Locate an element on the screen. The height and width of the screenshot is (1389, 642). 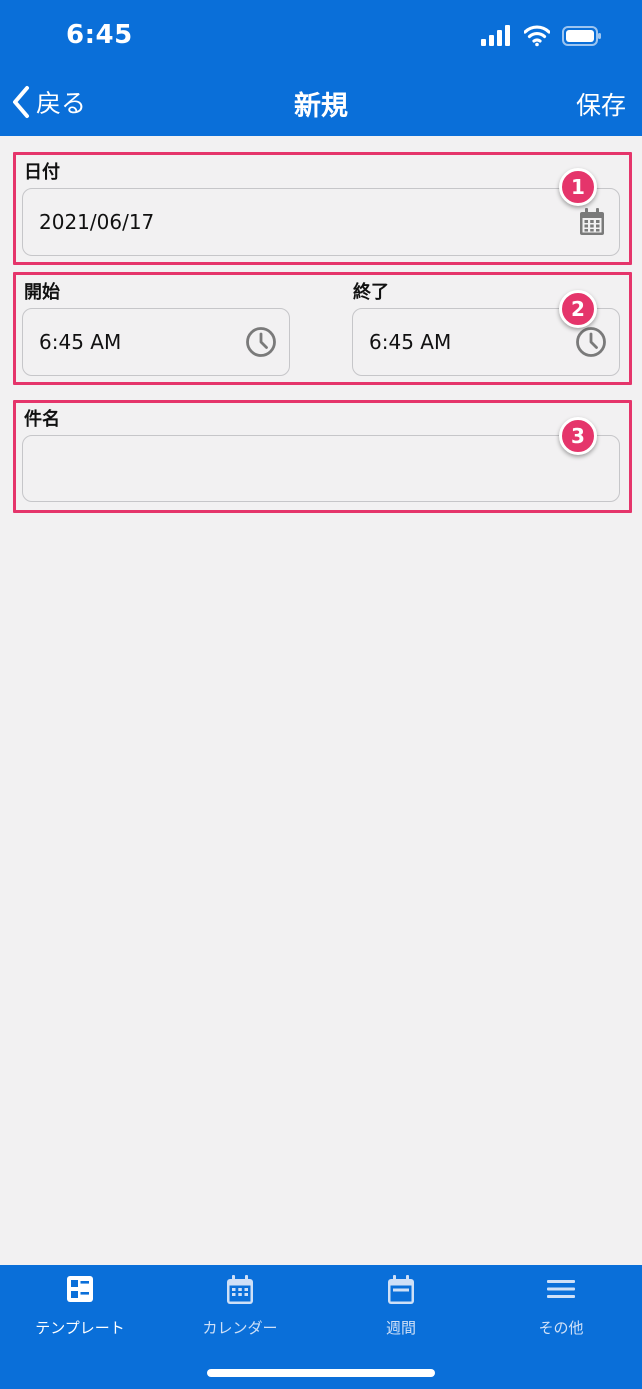
signal-icon is located at coordinates (495, 35).